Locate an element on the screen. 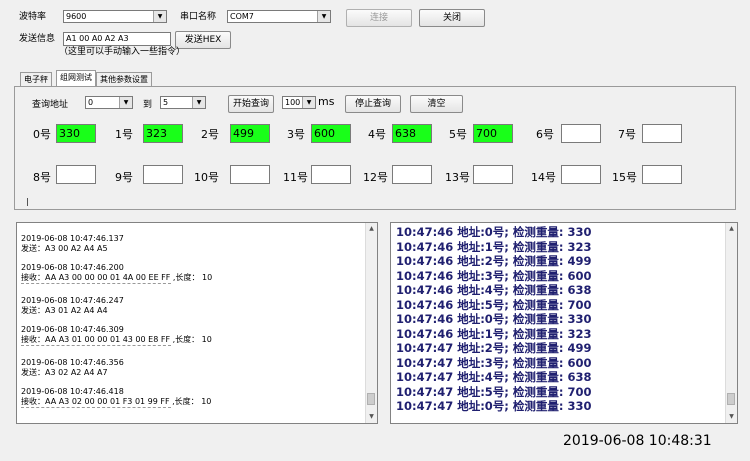 This screenshot has height=461, width=750. status-datetime: 2019-06-08 10:48:31 is located at coordinates (637, 441).